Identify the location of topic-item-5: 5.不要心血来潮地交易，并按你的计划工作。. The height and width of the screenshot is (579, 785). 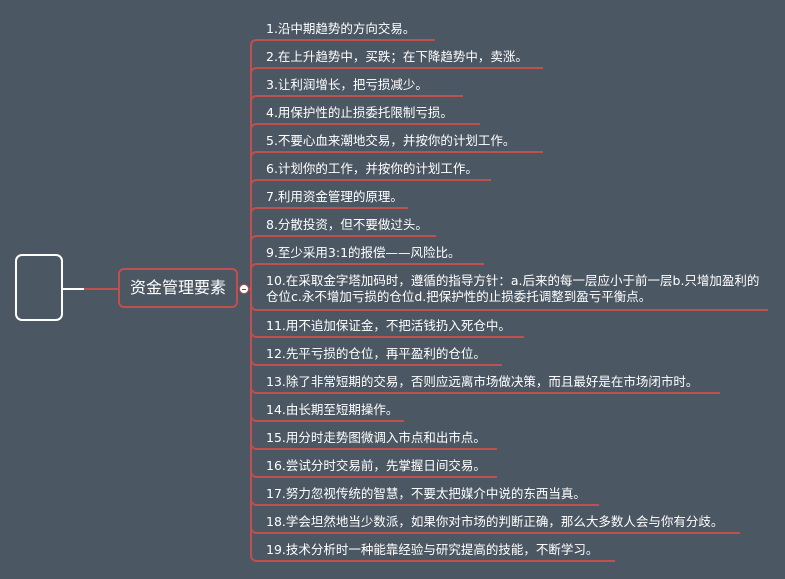
(518, 141).